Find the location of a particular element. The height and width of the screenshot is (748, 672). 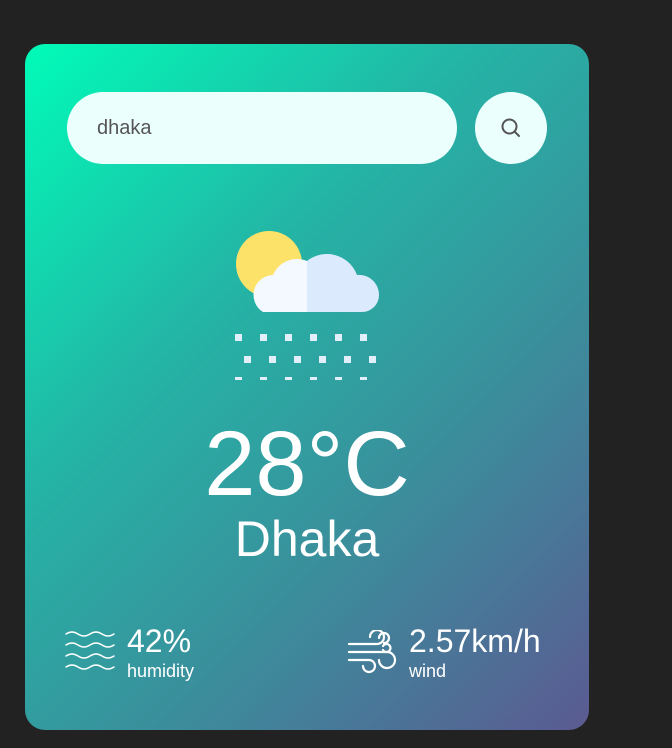

search-input is located at coordinates (262, 128).